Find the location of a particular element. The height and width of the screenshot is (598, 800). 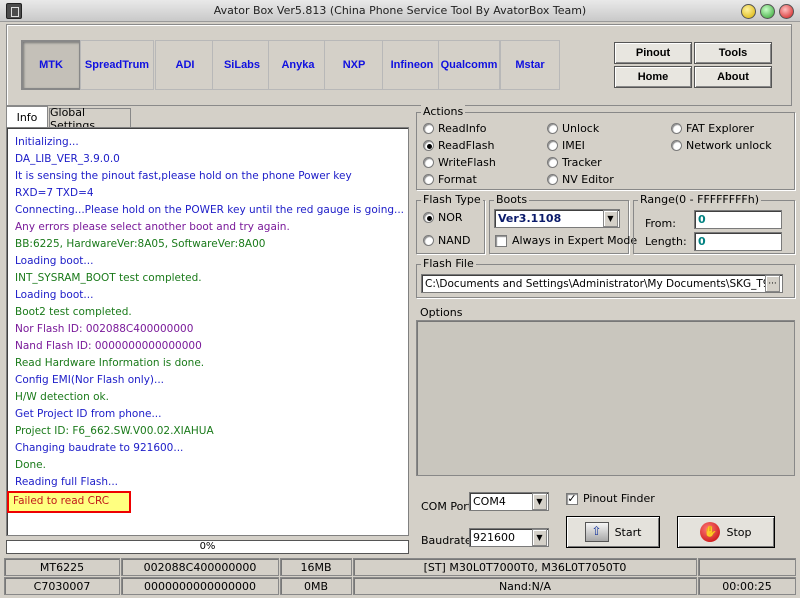

stop-button: ✋ Stop is located at coordinates (726, 532).